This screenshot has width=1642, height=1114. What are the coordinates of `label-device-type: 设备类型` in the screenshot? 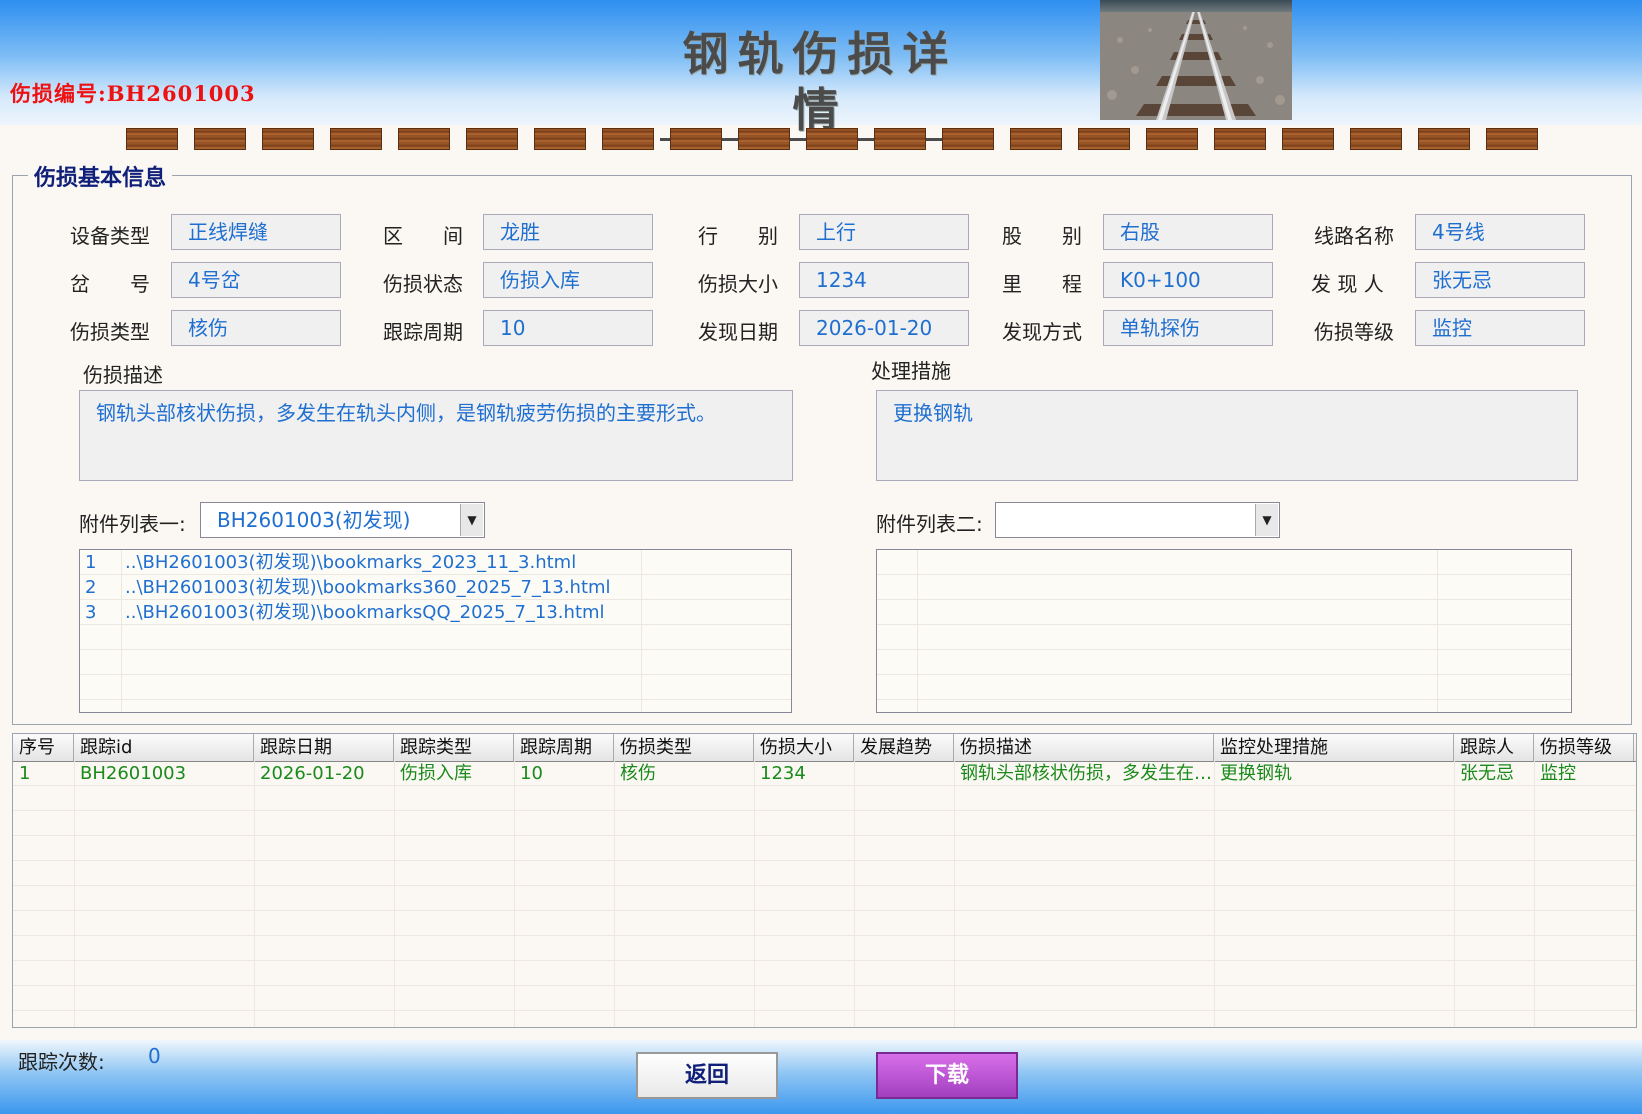 It's located at (110, 236).